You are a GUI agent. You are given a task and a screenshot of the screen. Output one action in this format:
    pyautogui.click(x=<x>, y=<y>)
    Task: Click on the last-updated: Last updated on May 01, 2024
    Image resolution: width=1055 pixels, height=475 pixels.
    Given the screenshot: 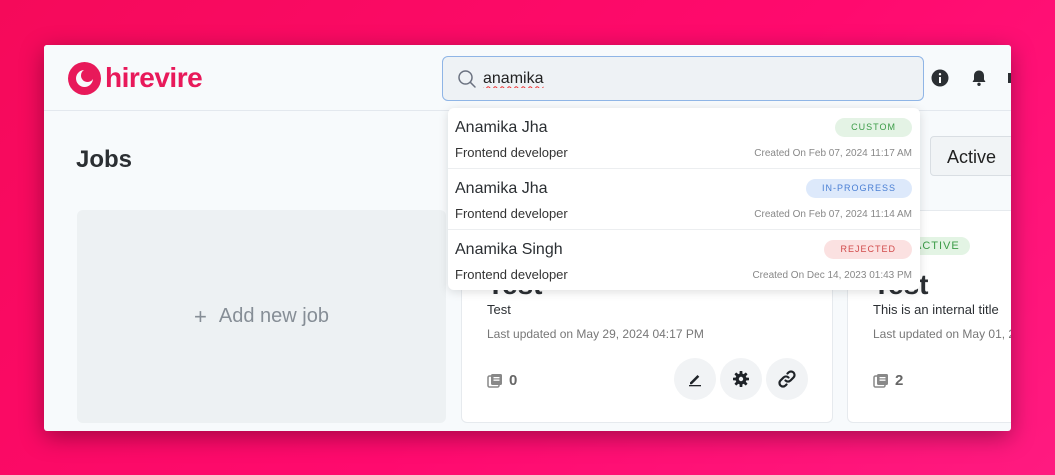 What is the action you would take?
    pyautogui.click(x=942, y=334)
    